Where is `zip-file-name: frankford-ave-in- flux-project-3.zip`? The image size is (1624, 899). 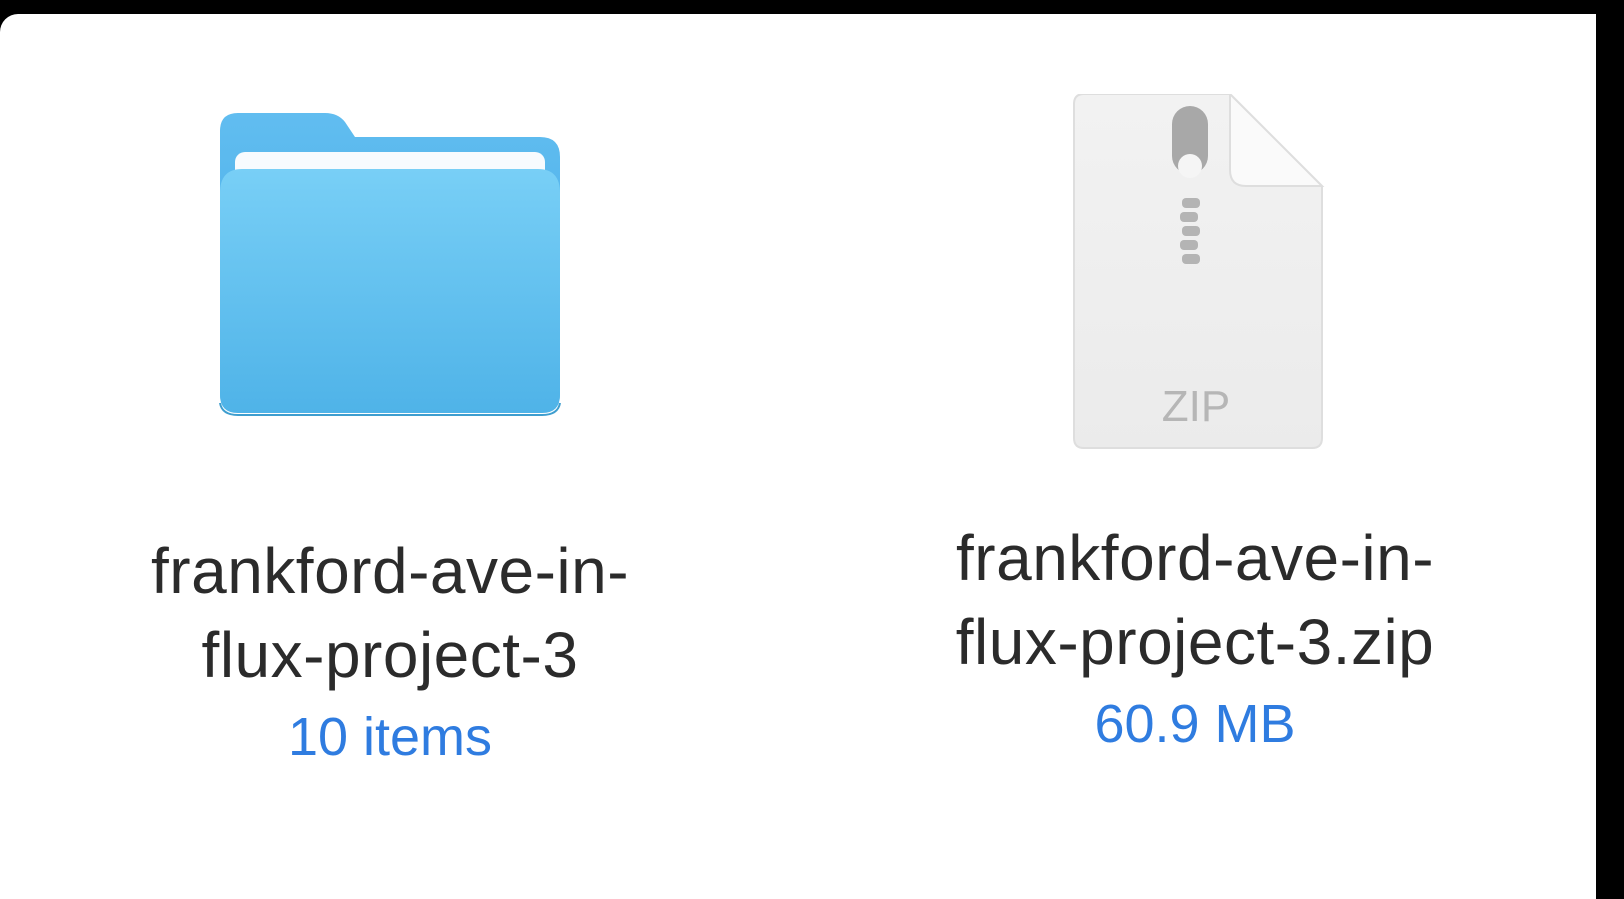
zip-file-name: frankford-ave-in- flux-project-3.zip is located at coordinates (1195, 600).